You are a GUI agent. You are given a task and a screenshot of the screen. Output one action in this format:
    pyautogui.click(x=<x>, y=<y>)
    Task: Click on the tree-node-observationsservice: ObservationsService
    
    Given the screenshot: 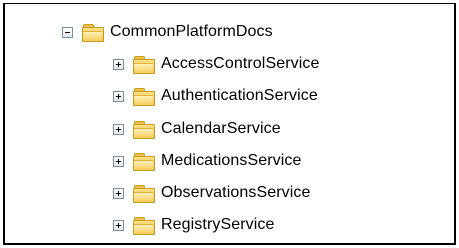 What is the action you would take?
    pyautogui.click(x=212, y=193)
    